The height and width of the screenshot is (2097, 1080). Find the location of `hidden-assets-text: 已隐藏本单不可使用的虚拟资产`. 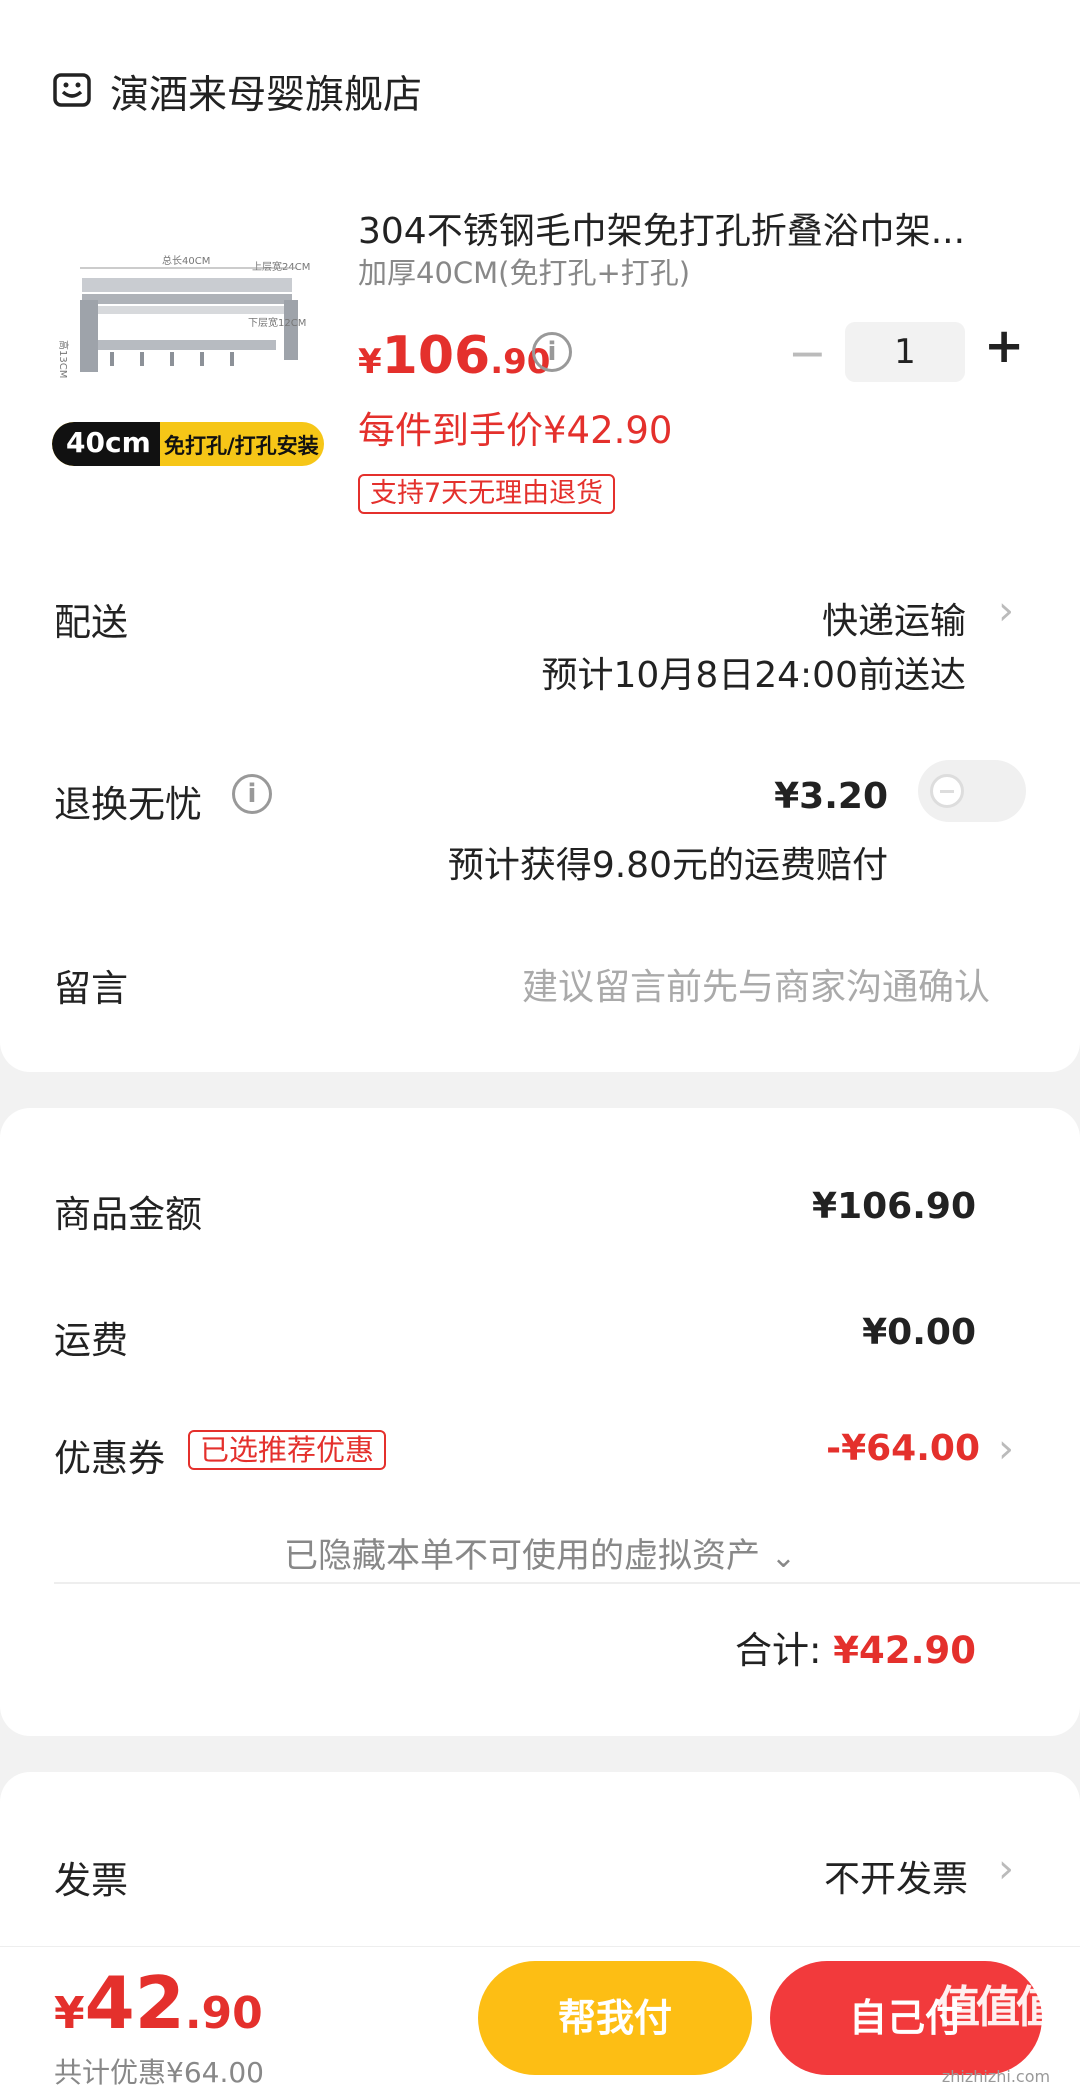

hidden-assets-text: 已隐藏本单不可使用的虚拟资产 is located at coordinates (522, 1556).